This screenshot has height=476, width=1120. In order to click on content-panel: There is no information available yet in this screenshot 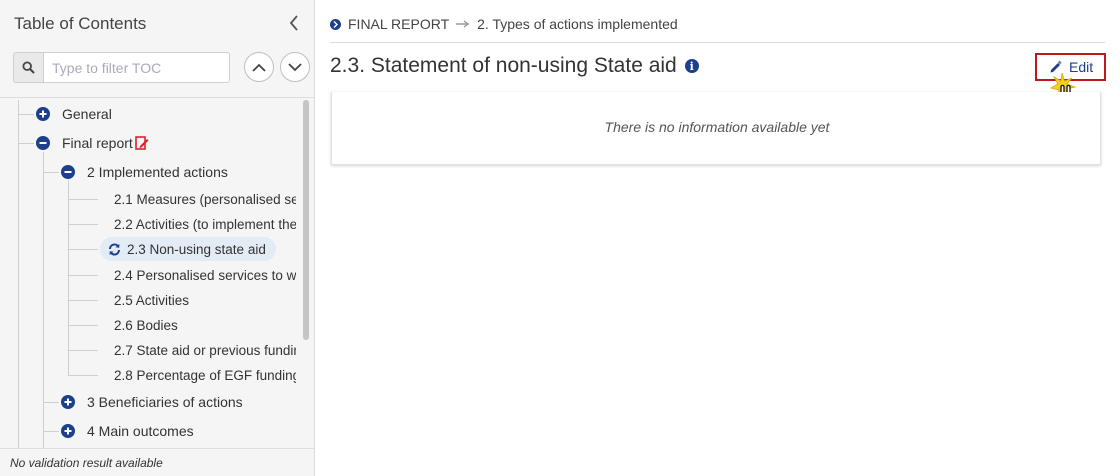, I will do `click(716, 128)`.